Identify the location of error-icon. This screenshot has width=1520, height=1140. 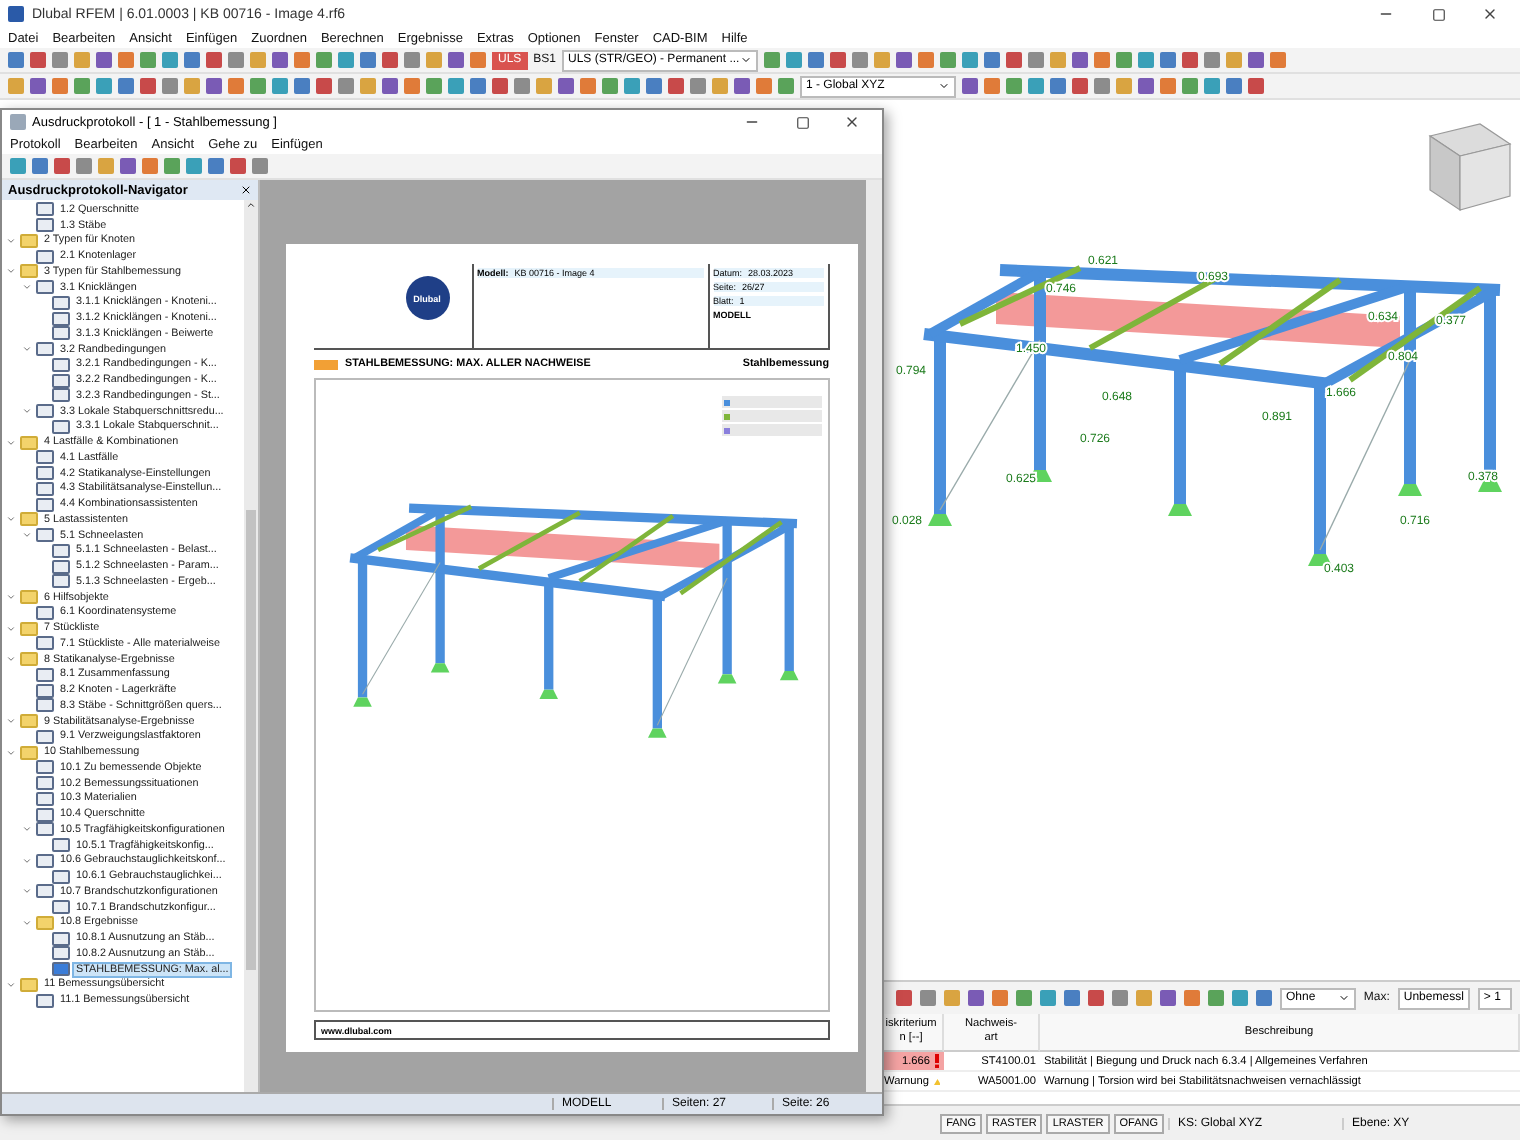
(937, 1061).